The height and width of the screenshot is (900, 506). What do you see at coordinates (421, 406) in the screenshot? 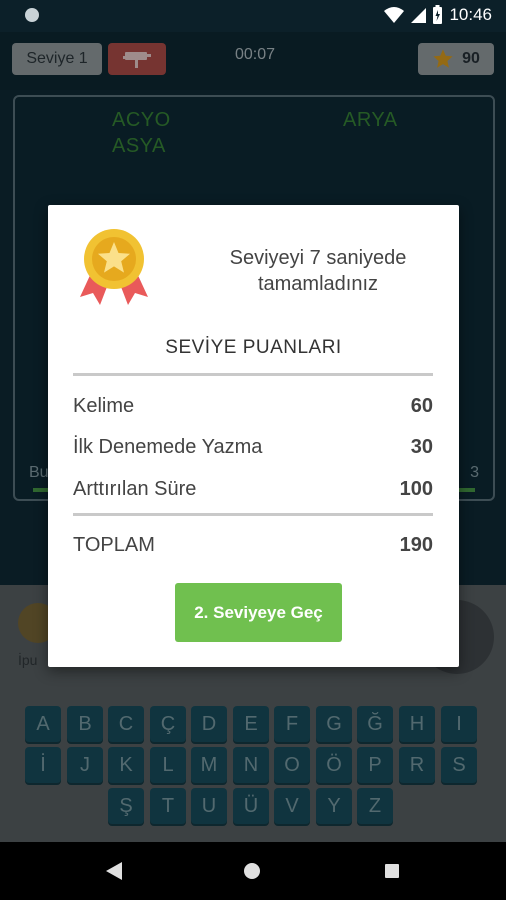
I see `score-row-value: 60` at bounding box center [421, 406].